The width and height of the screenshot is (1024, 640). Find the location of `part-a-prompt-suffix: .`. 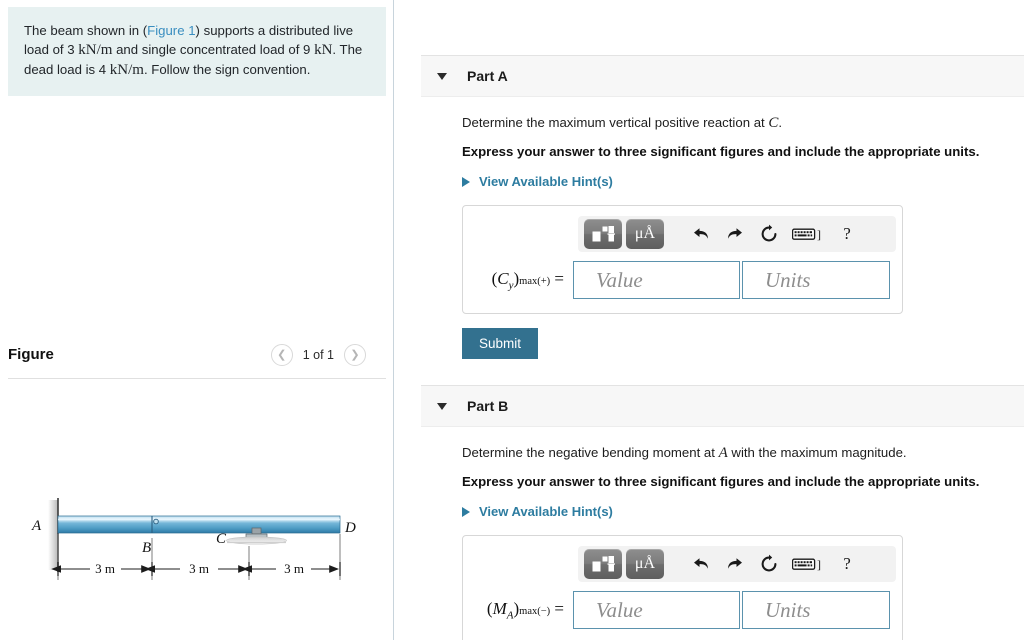

part-a-prompt-suffix: . is located at coordinates (780, 122).